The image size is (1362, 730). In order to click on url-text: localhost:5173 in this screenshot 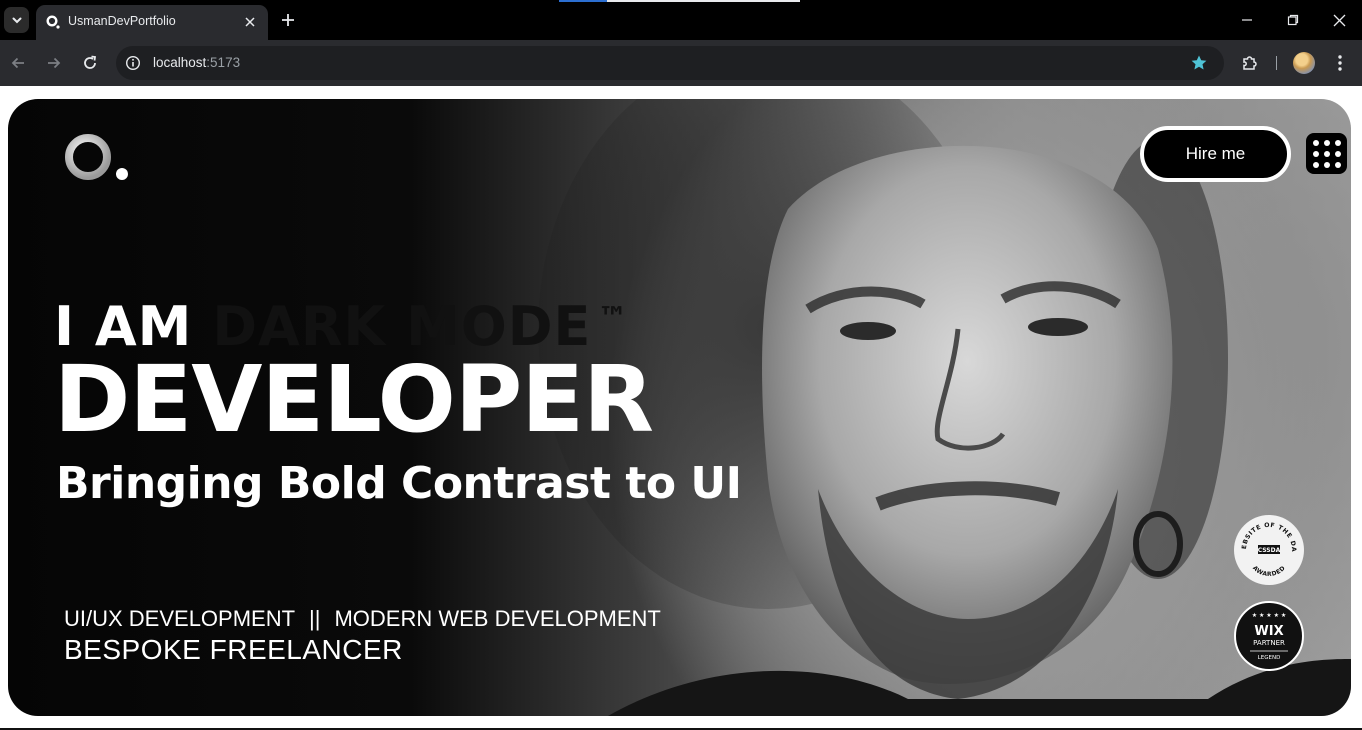, I will do `click(196, 62)`.